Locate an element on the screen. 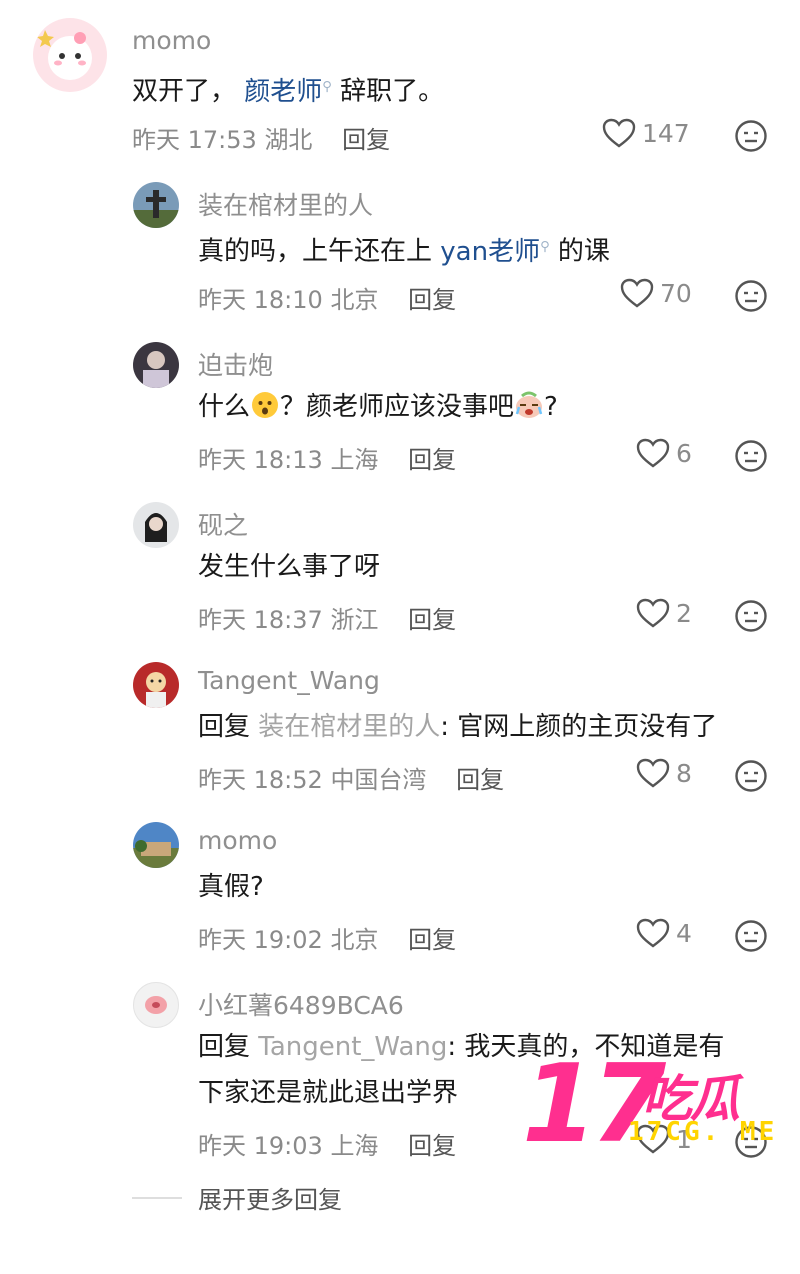  like-count: 6 is located at coordinates (684, 453).